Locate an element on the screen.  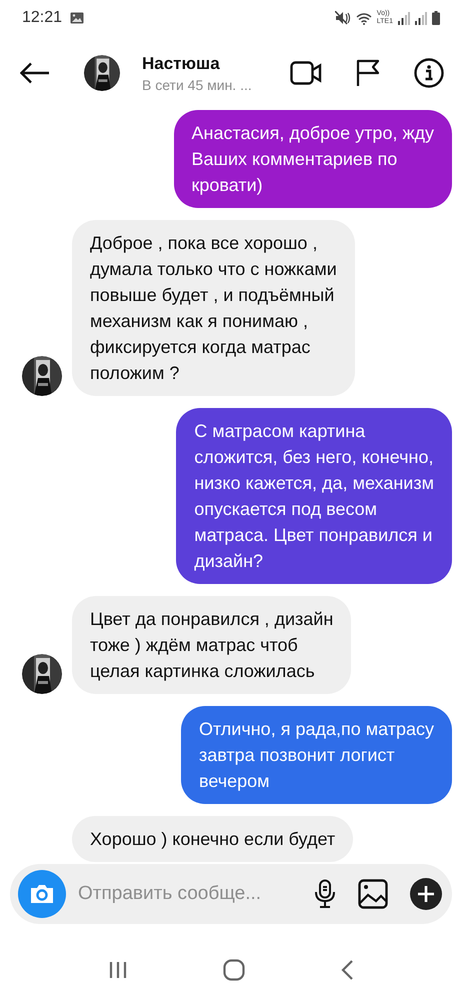
home-icon is located at coordinates (233, 970).